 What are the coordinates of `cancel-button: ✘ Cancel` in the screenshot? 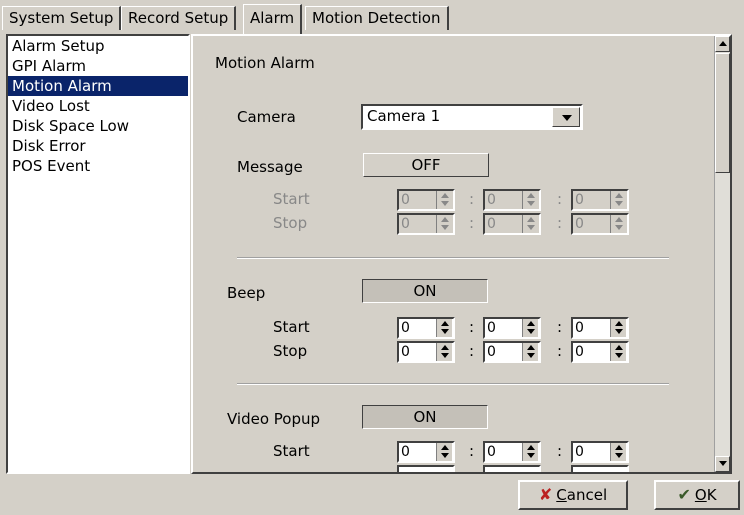 It's located at (573, 495).